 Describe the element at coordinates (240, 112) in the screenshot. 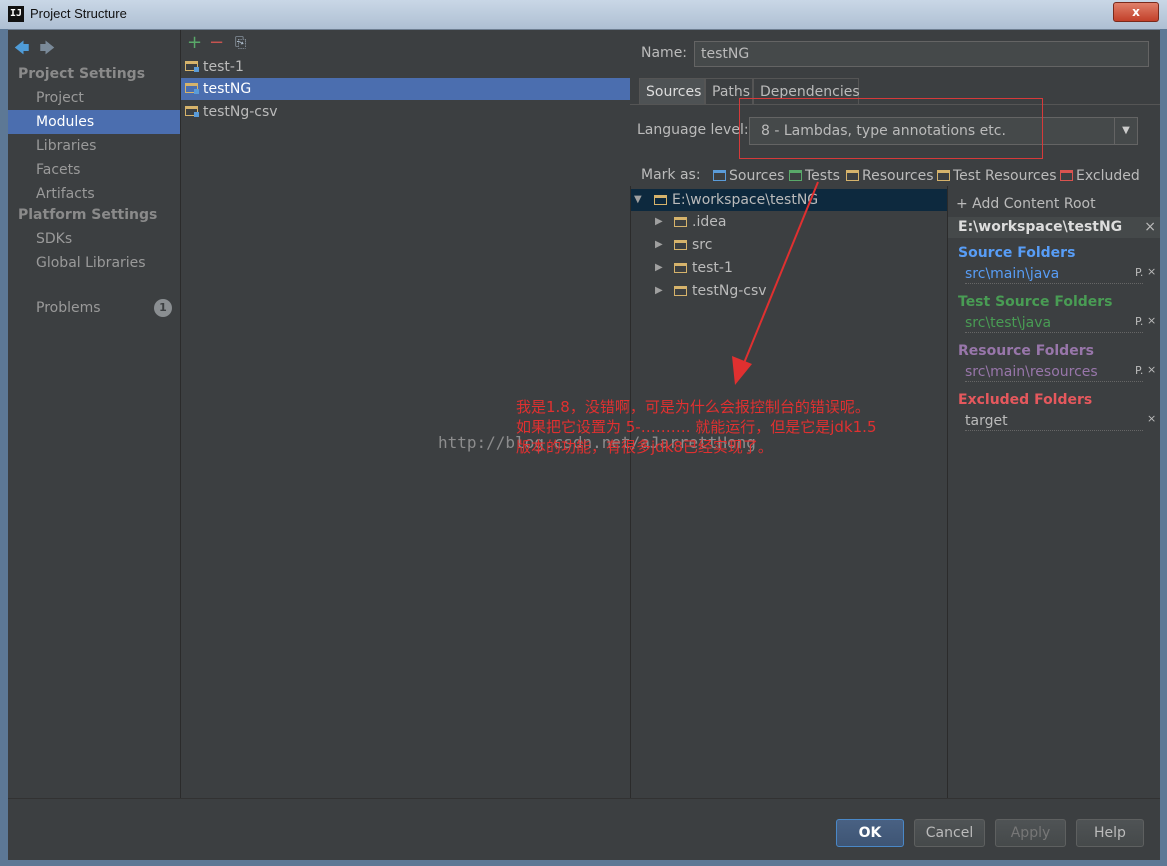

I see `module-item-label: testNg-csv` at that location.